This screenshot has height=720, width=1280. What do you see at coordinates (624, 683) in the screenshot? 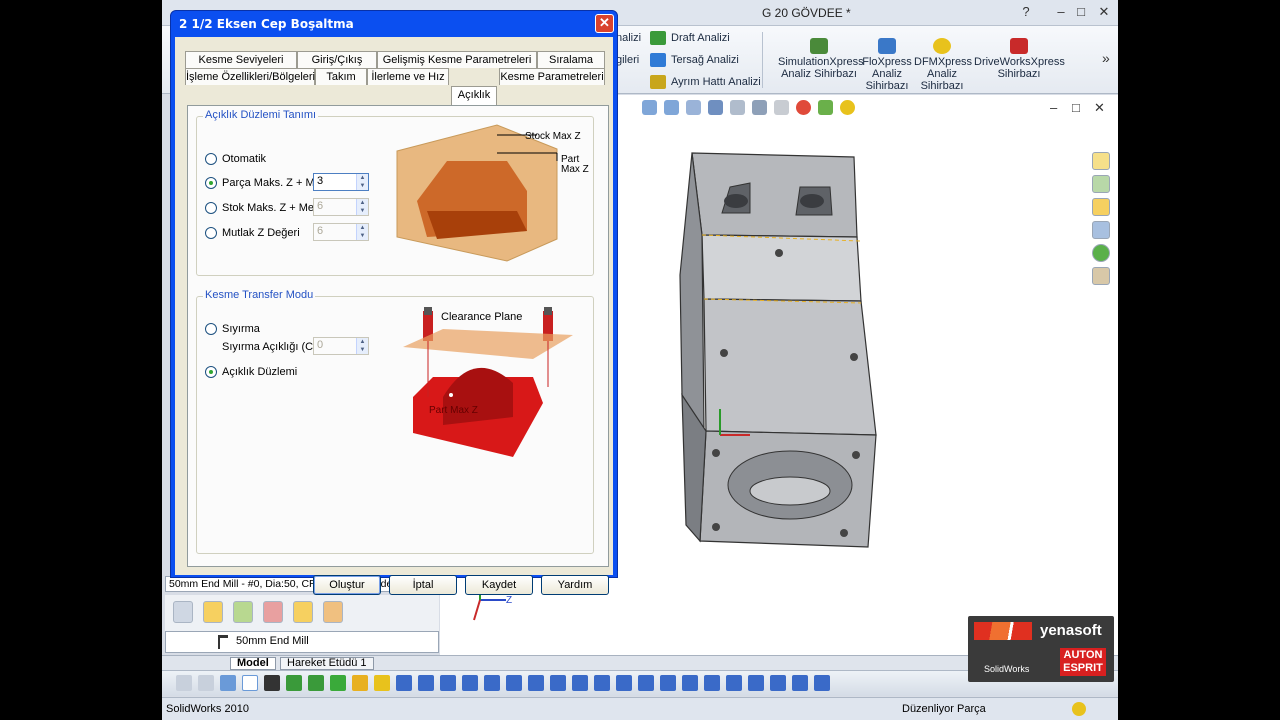
I see `feature-icon` at bounding box center [624, 683].